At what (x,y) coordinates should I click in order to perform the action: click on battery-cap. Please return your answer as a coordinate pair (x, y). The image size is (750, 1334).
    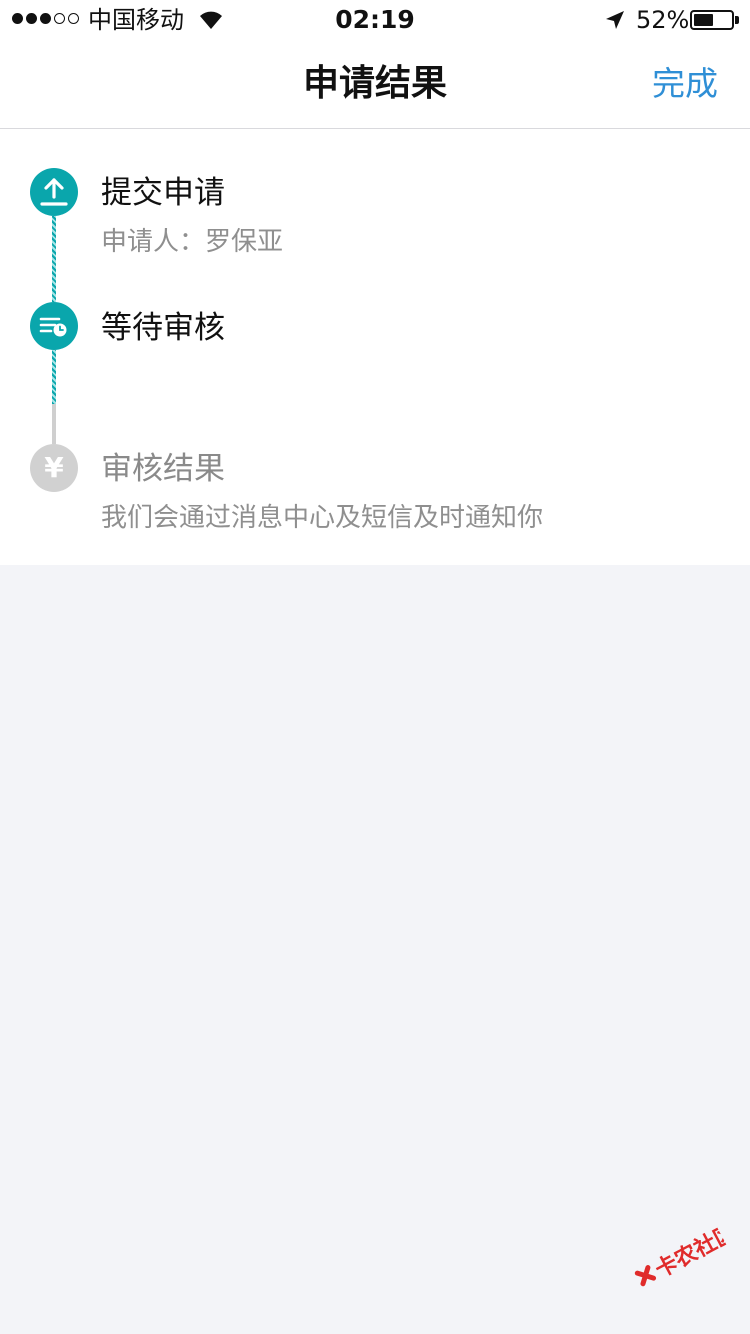
    Looking at the image, I should click on (737, 20).